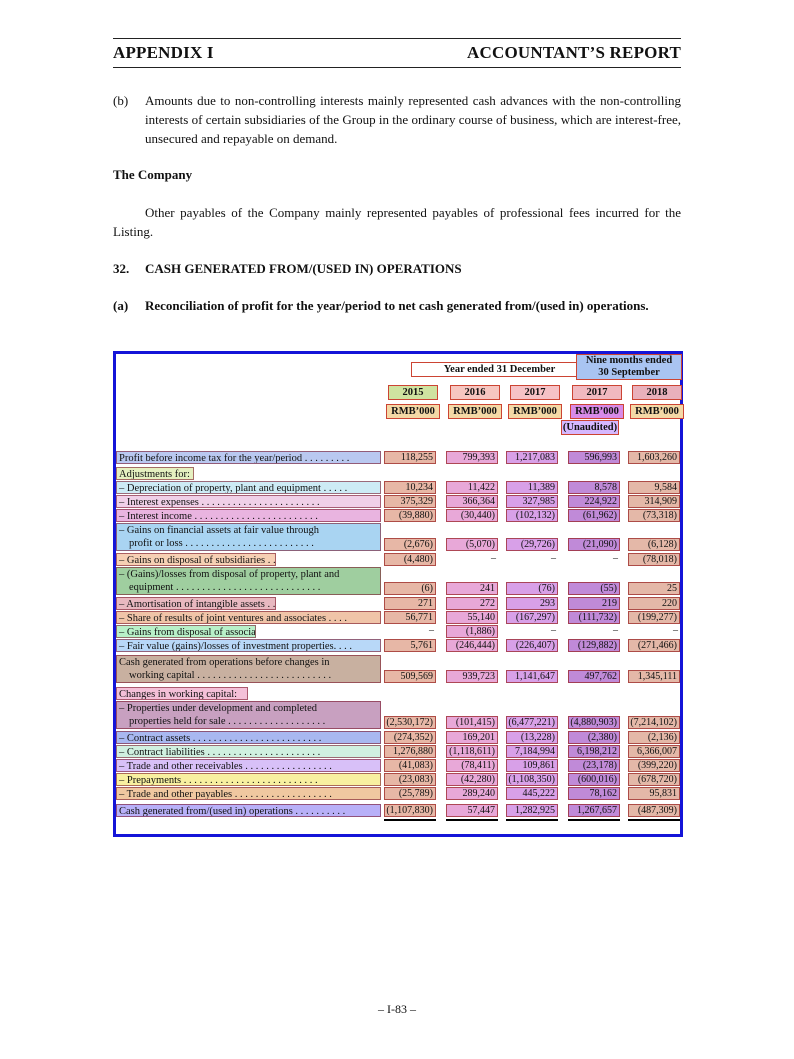  What do you see at coordinates (472, 751) in the screenshot?
I see `row-value: (1,118,611)` at bounding box center [472, 751].